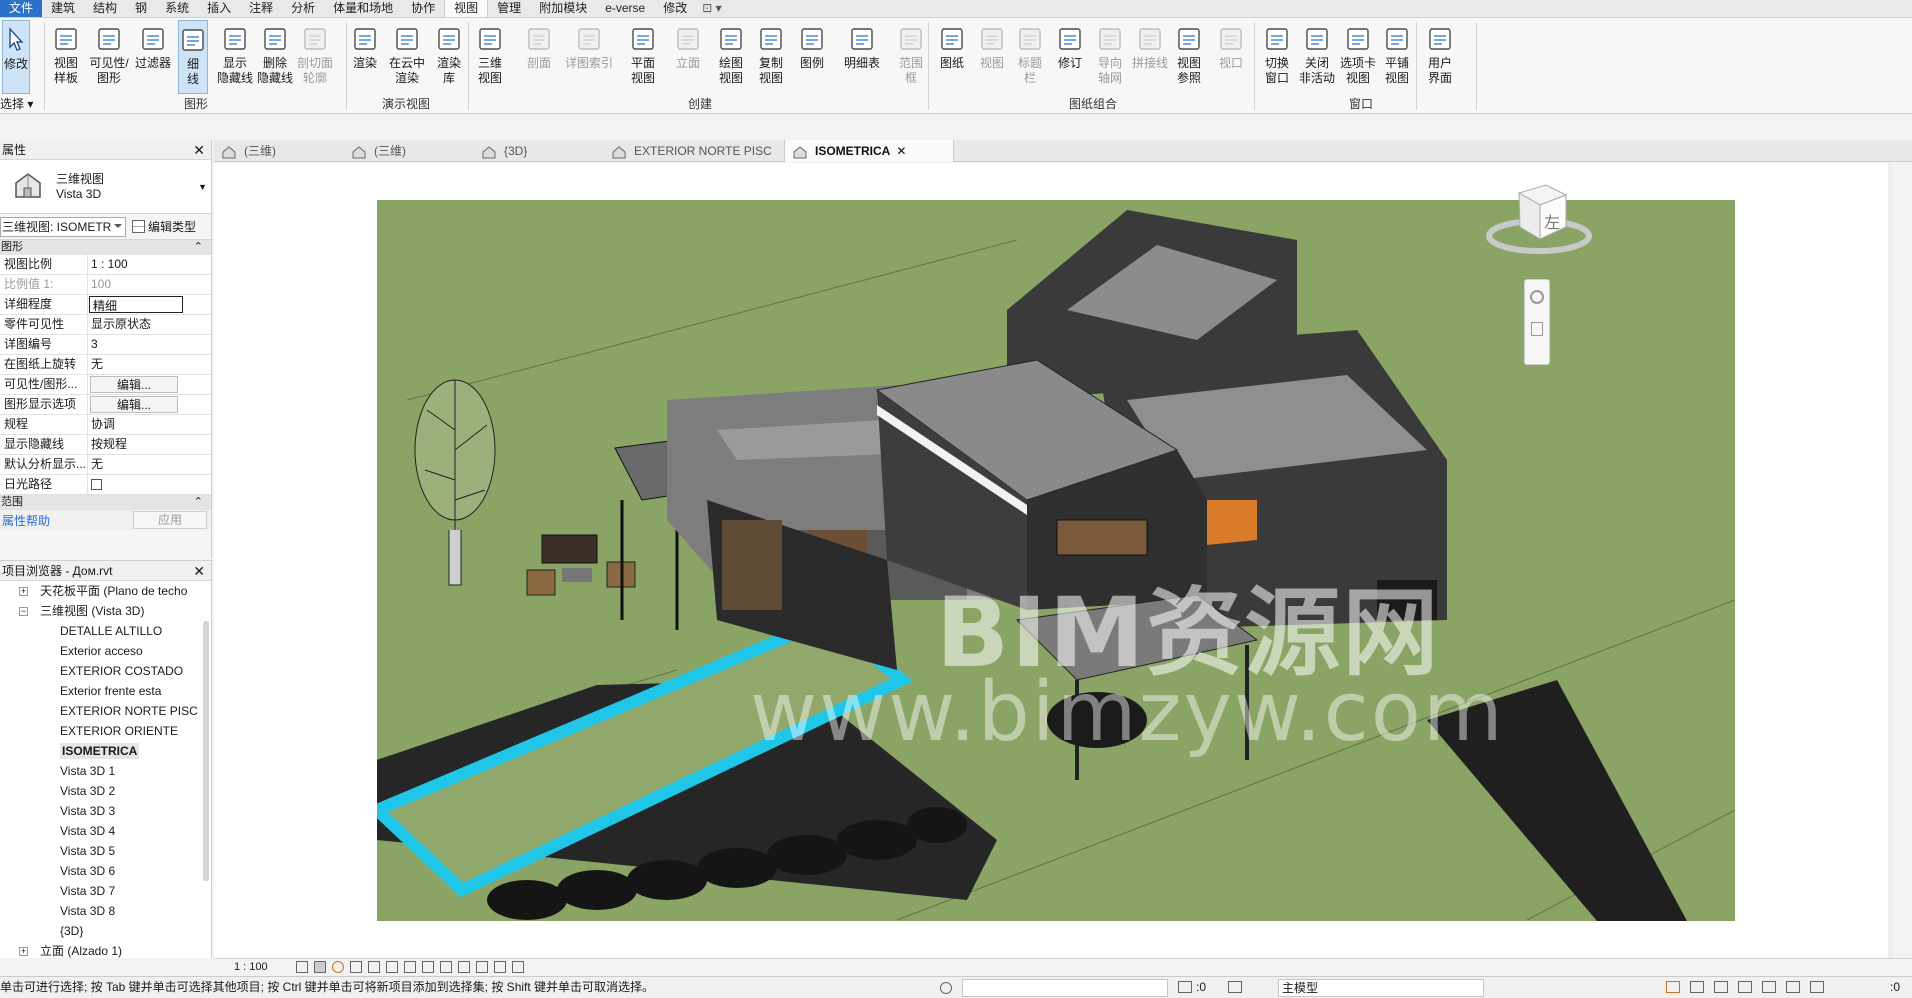  I want to click on edit-type-button: 编辑类型, so click(164, 226).